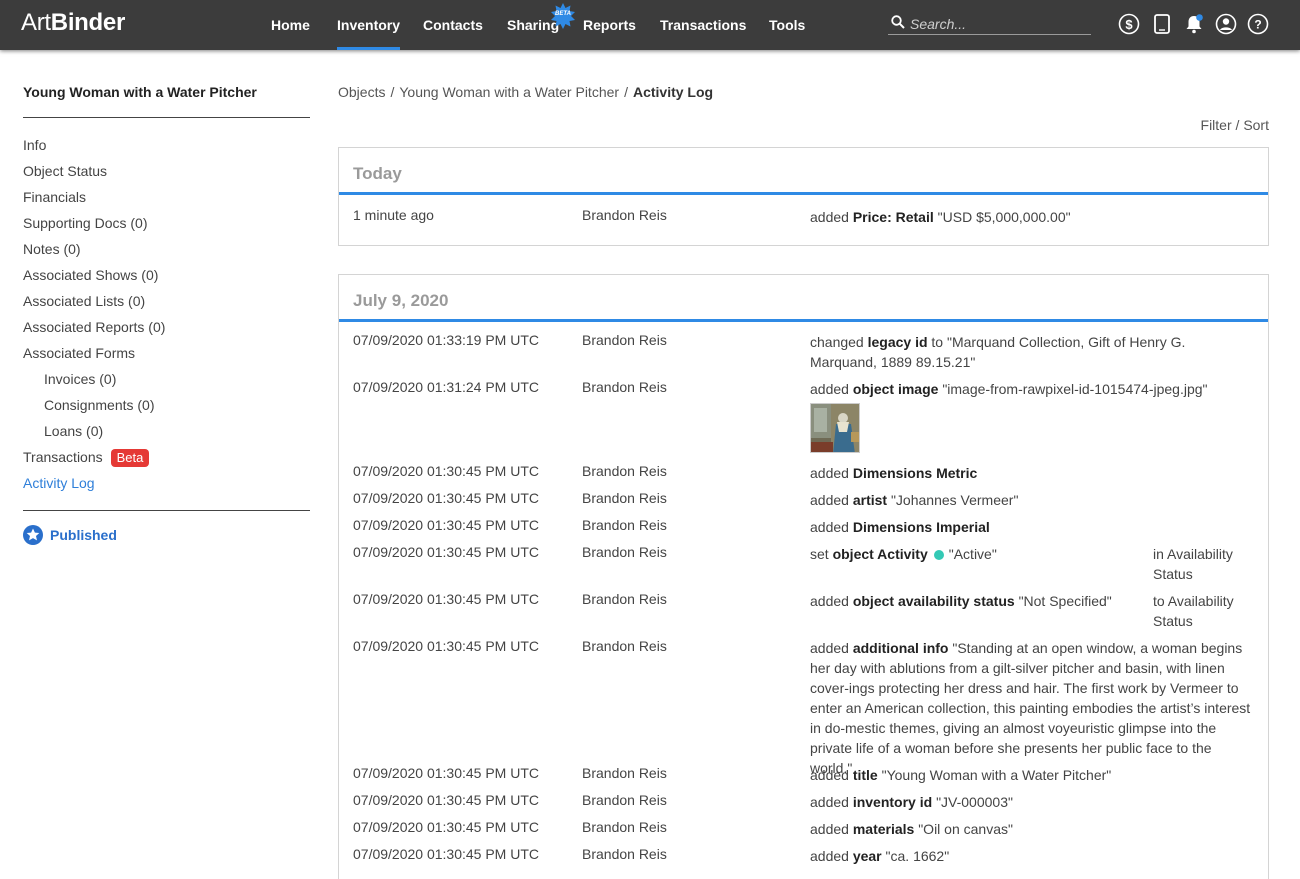 The width and height of the screenshot is (1300, 879). I want to click on breadcrumb-current: Activity Log, so click(673, 92).